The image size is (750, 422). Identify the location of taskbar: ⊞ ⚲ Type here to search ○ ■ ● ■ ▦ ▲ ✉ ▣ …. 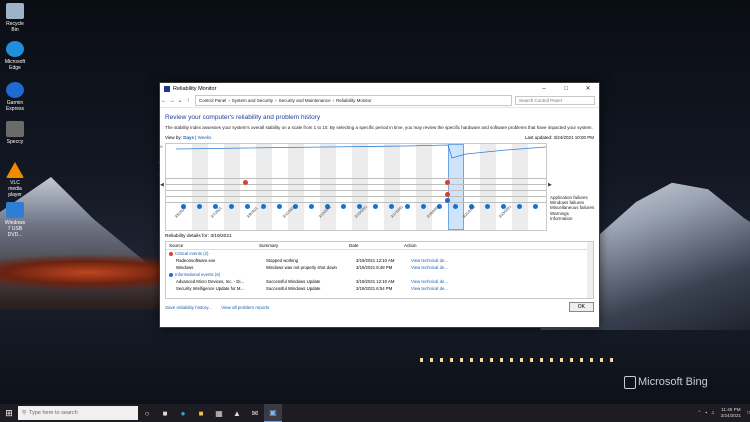
(375, 413).